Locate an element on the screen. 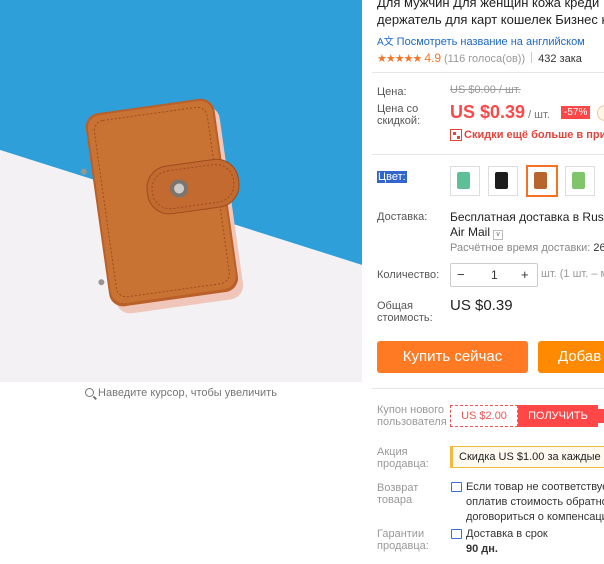 The width and height of the screenshot is (604, 564). product-title-line1: Для мужчин Для женщин кожа креди is located at coordinates (488, 5).